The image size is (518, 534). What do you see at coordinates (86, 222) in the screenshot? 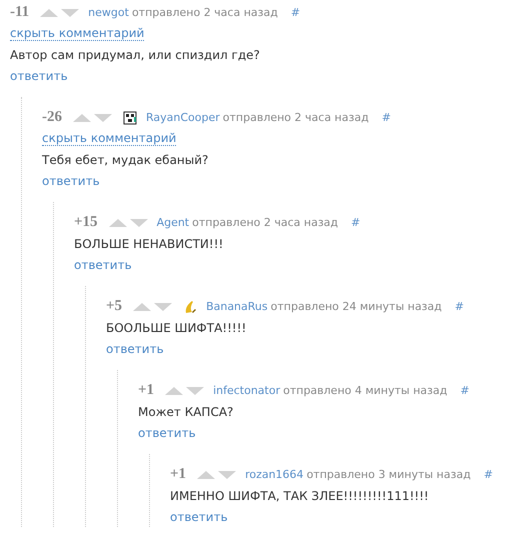
I see `rating: +15` at bounding box center [86, 222].